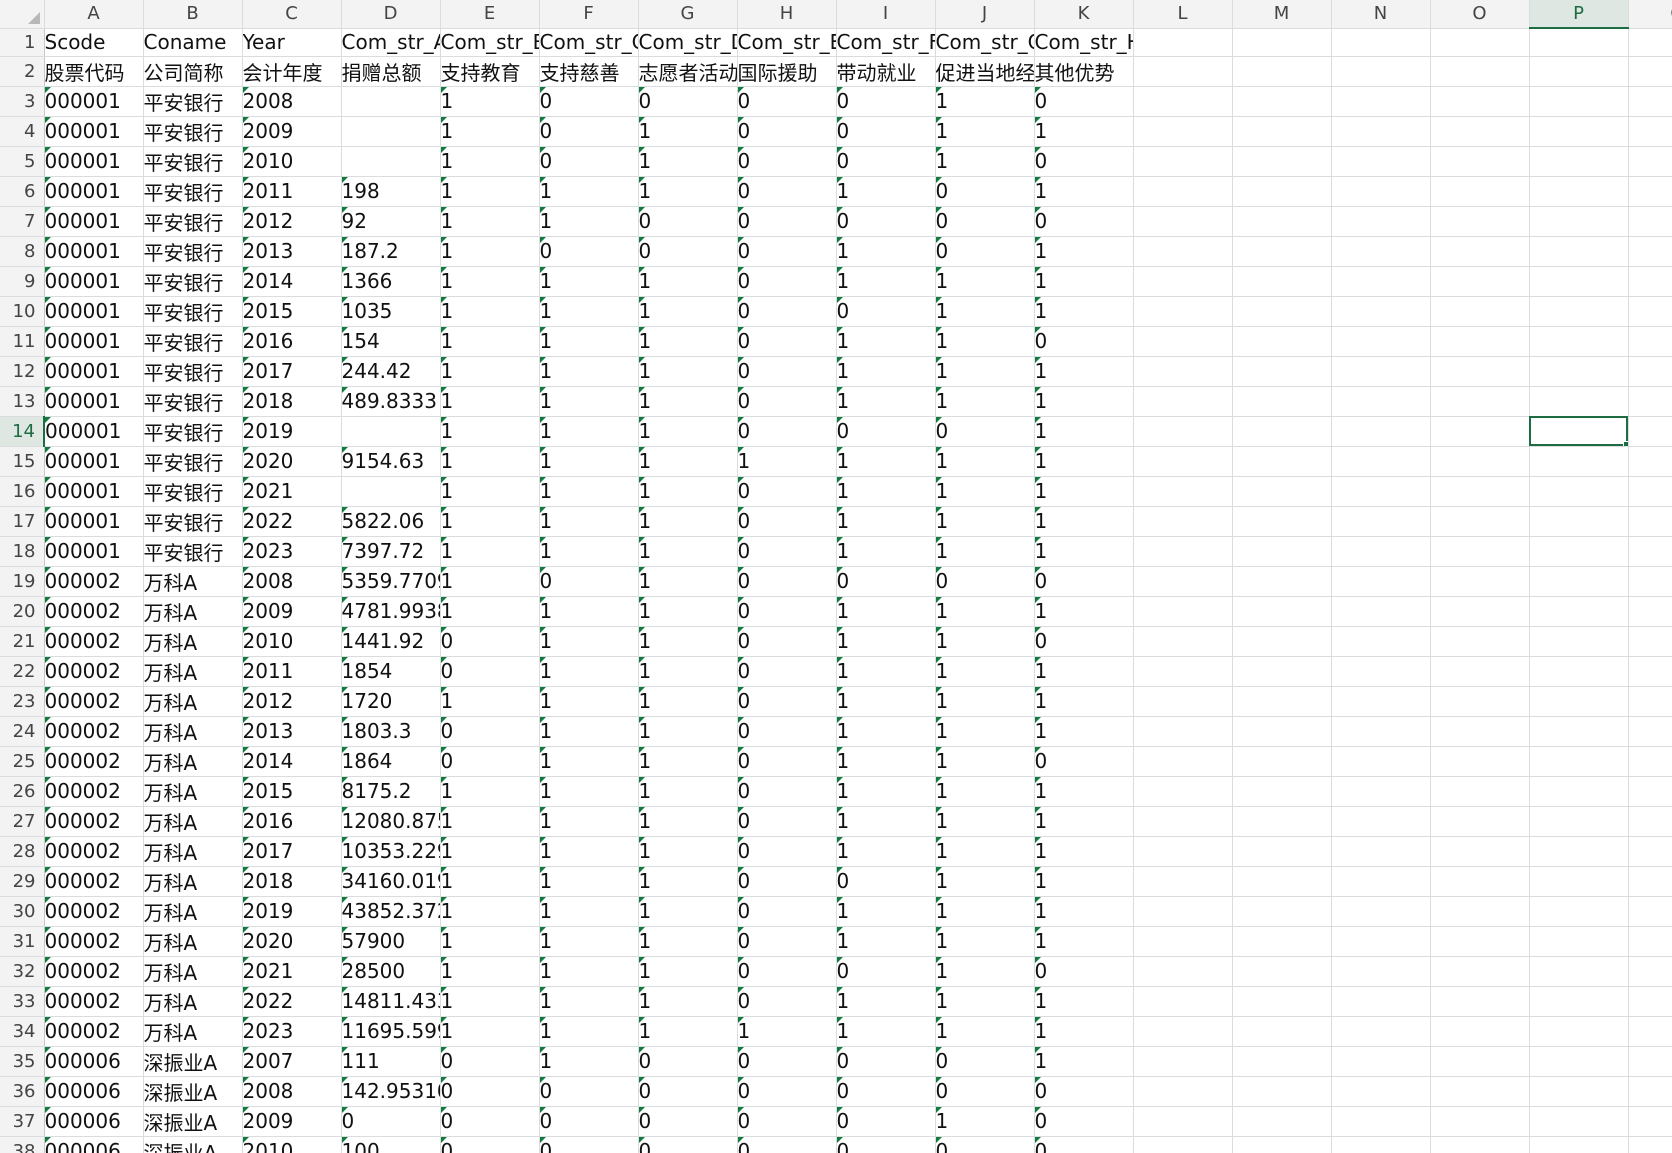 This screenshot has width=1672, height=1153. What do you see at coordinates (688, 581) in the screenshot?
I see `cell-g19: 1` at bounding box center [688, 581].